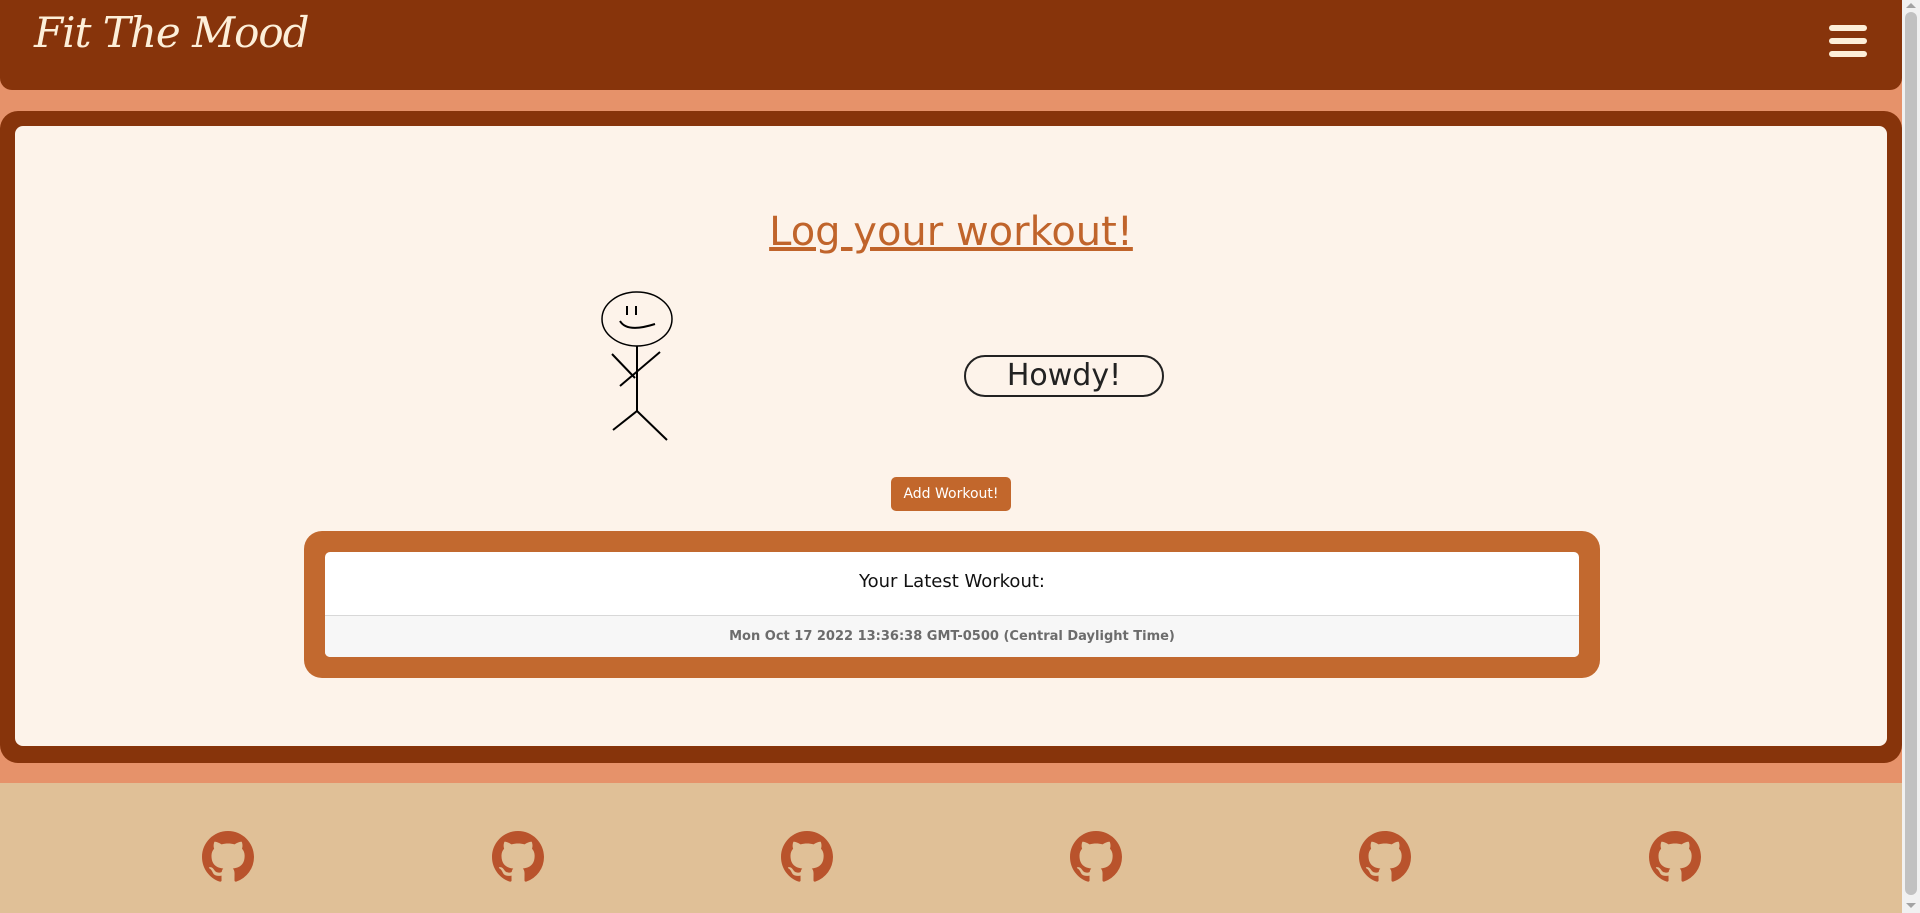 The height and width of the screenshot is (913, 1920). Describe the element at coordinates (637, 366) in the screenshot. I see `stick-figure-icon` at that location.